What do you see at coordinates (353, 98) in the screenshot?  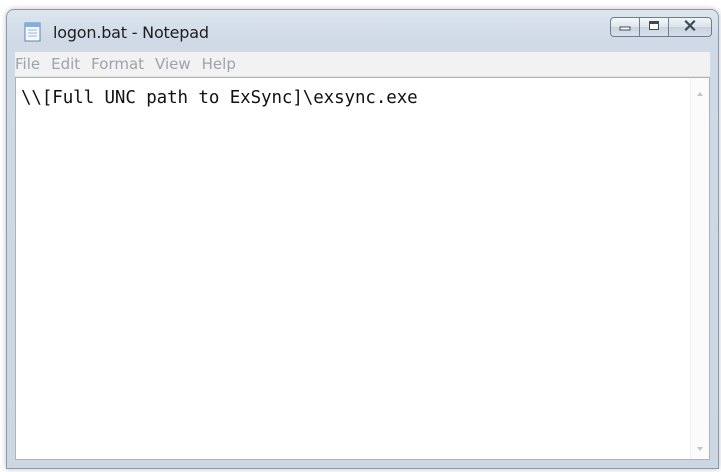 I see `editor-content: \\[Full UNC path to ExSync]\exsync.exe` at bounding box center [353, 98].